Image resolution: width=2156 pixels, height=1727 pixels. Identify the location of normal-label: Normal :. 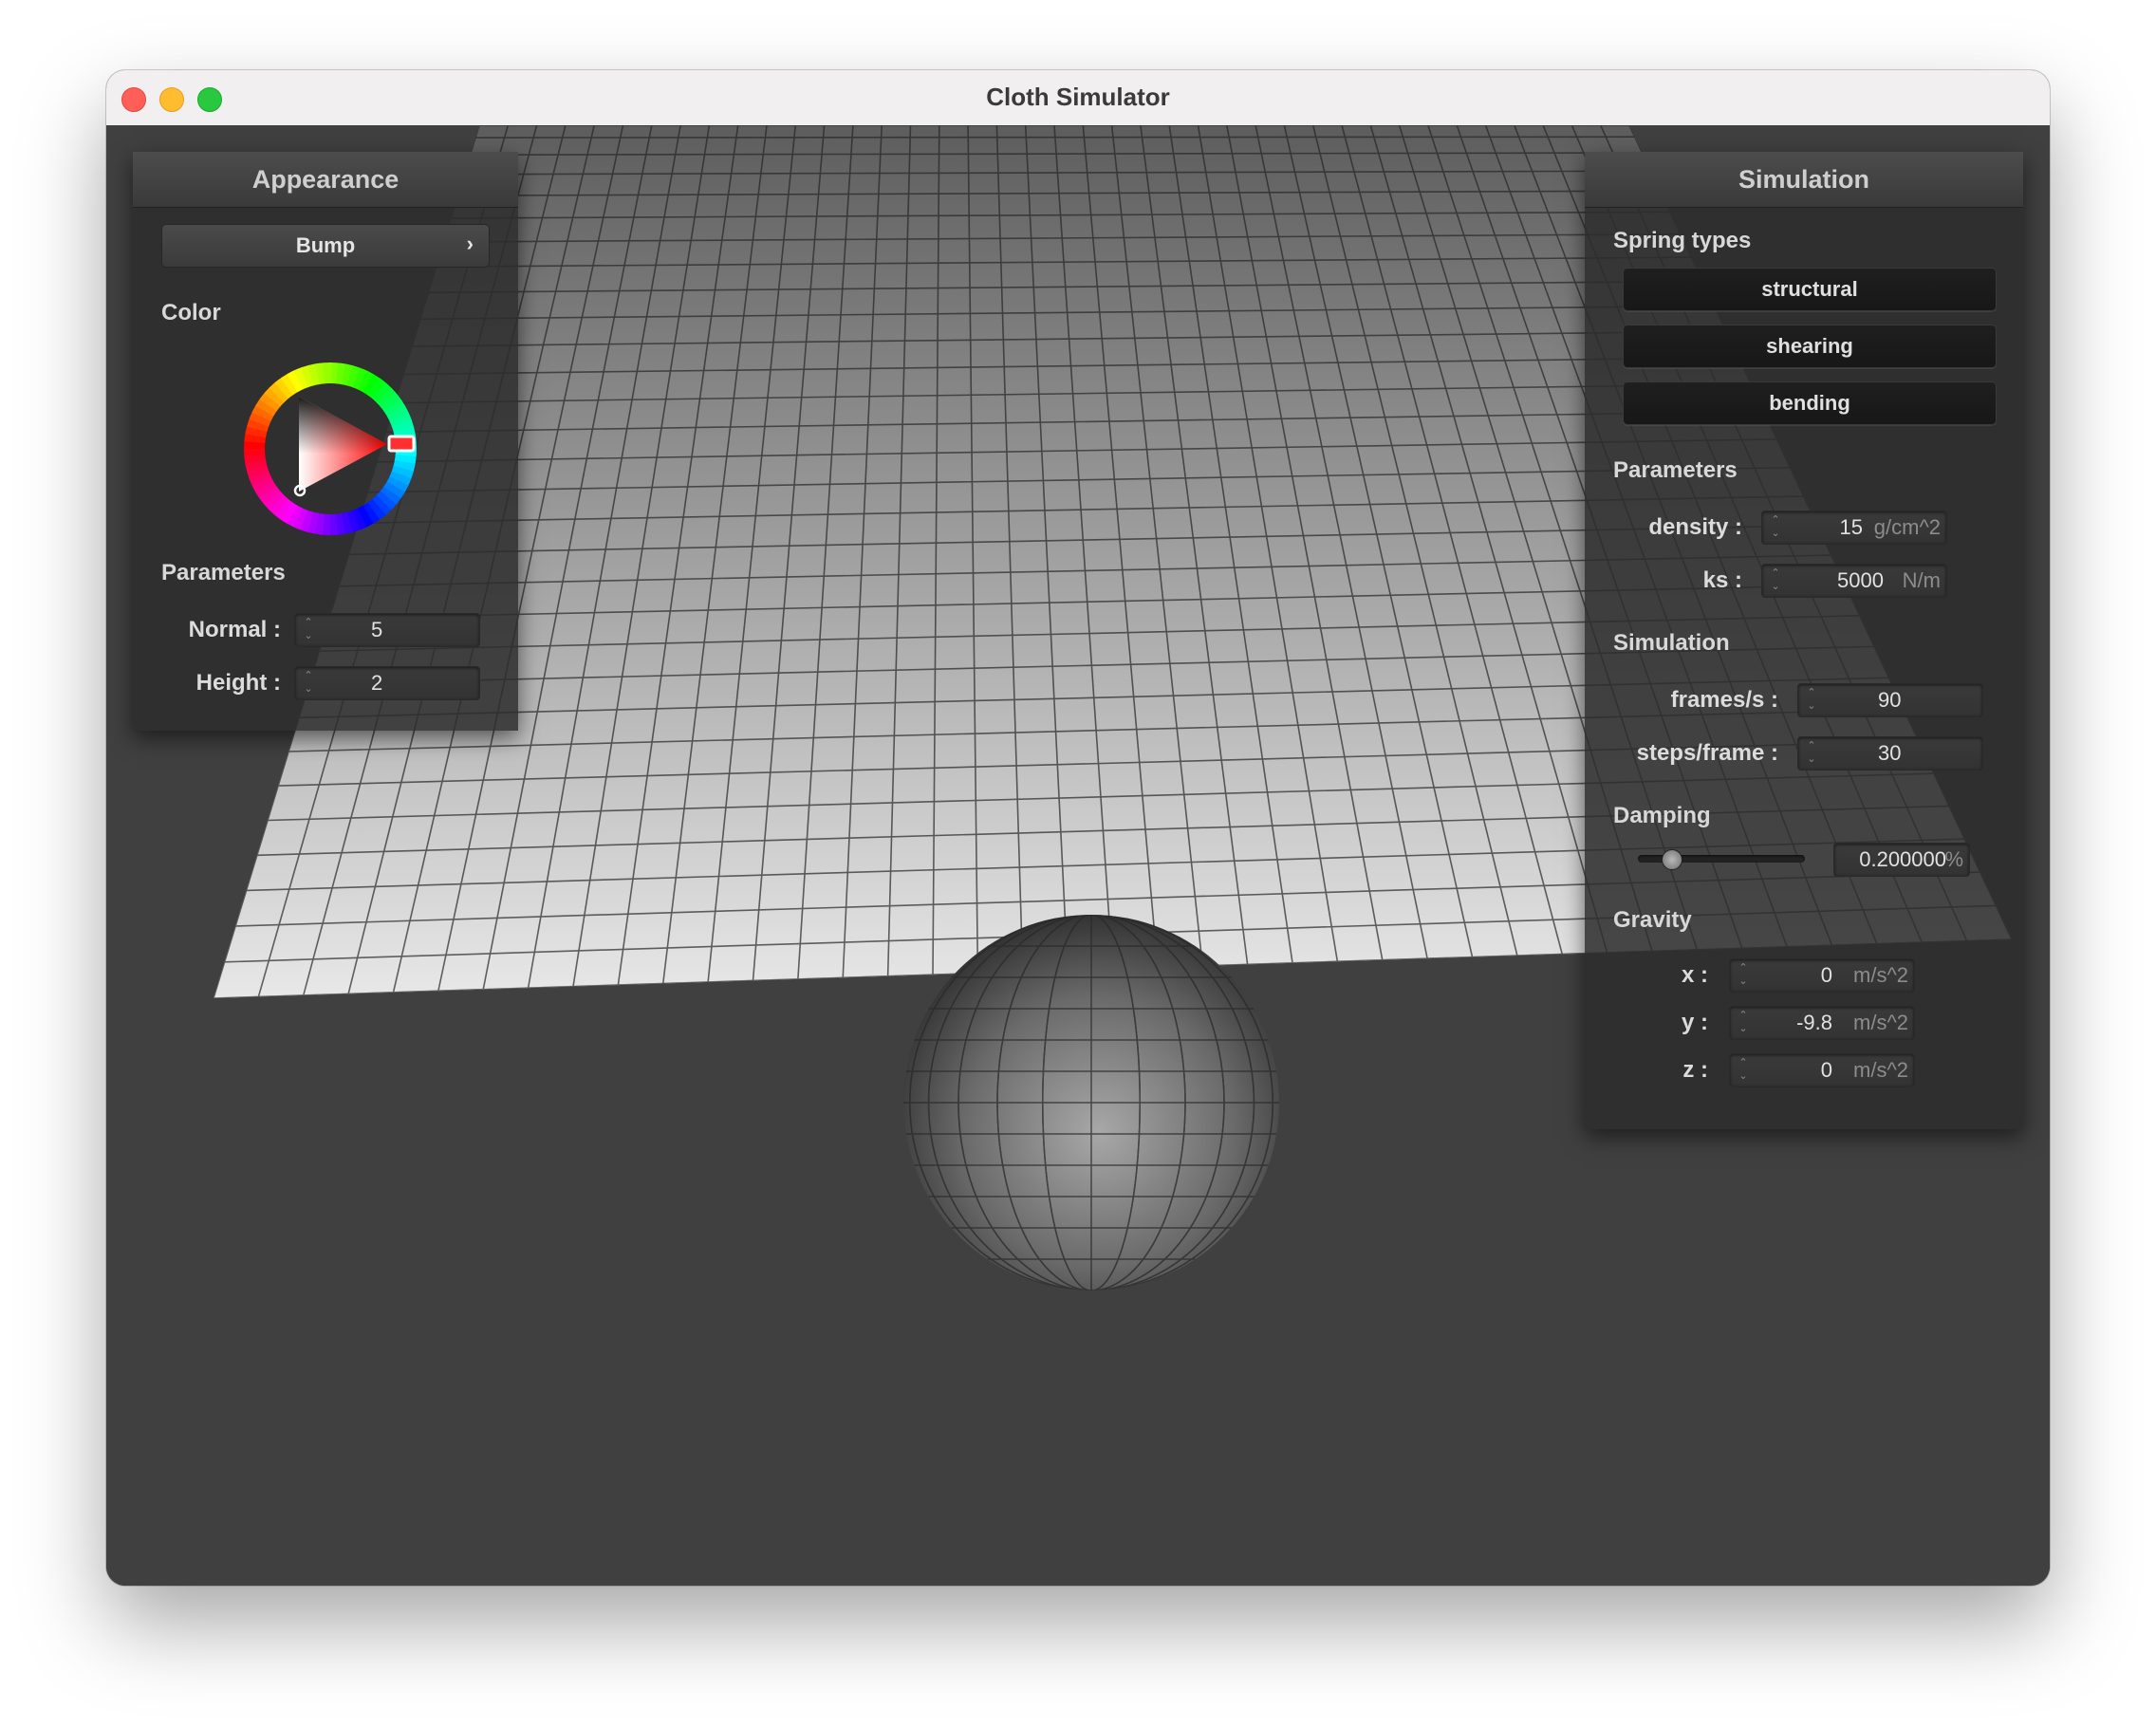
(234, 630).